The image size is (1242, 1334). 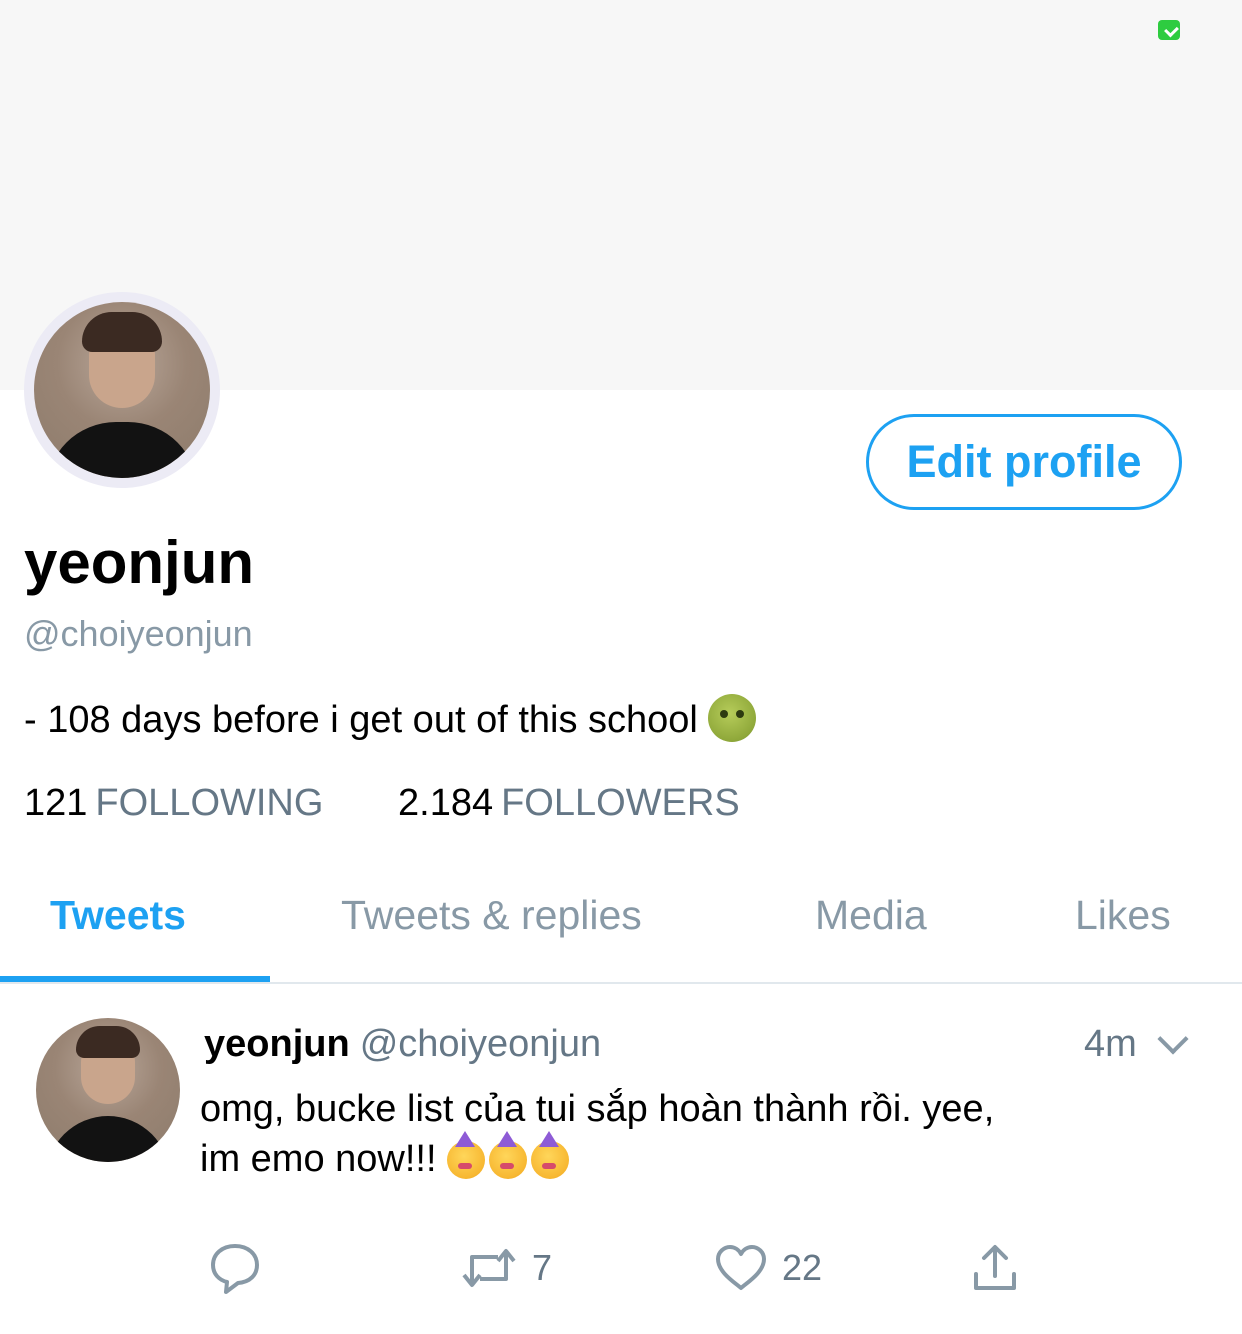 I want to click on followers-link: 2.184 FOLLOWERS, so click(x=569, y=803).